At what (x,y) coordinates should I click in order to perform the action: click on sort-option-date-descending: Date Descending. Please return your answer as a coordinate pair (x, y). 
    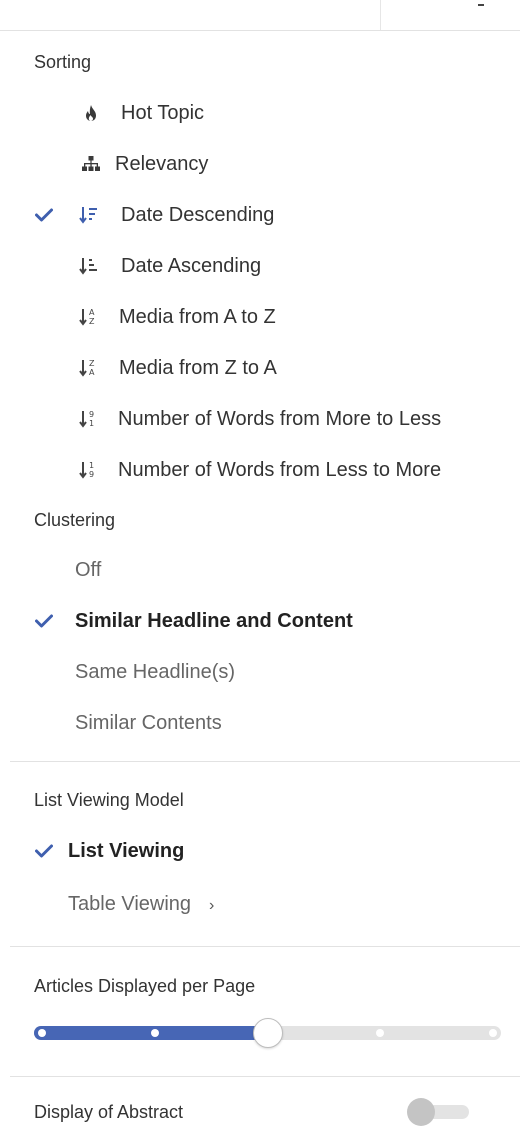
    Looking at the image, I should click on (260, 215).